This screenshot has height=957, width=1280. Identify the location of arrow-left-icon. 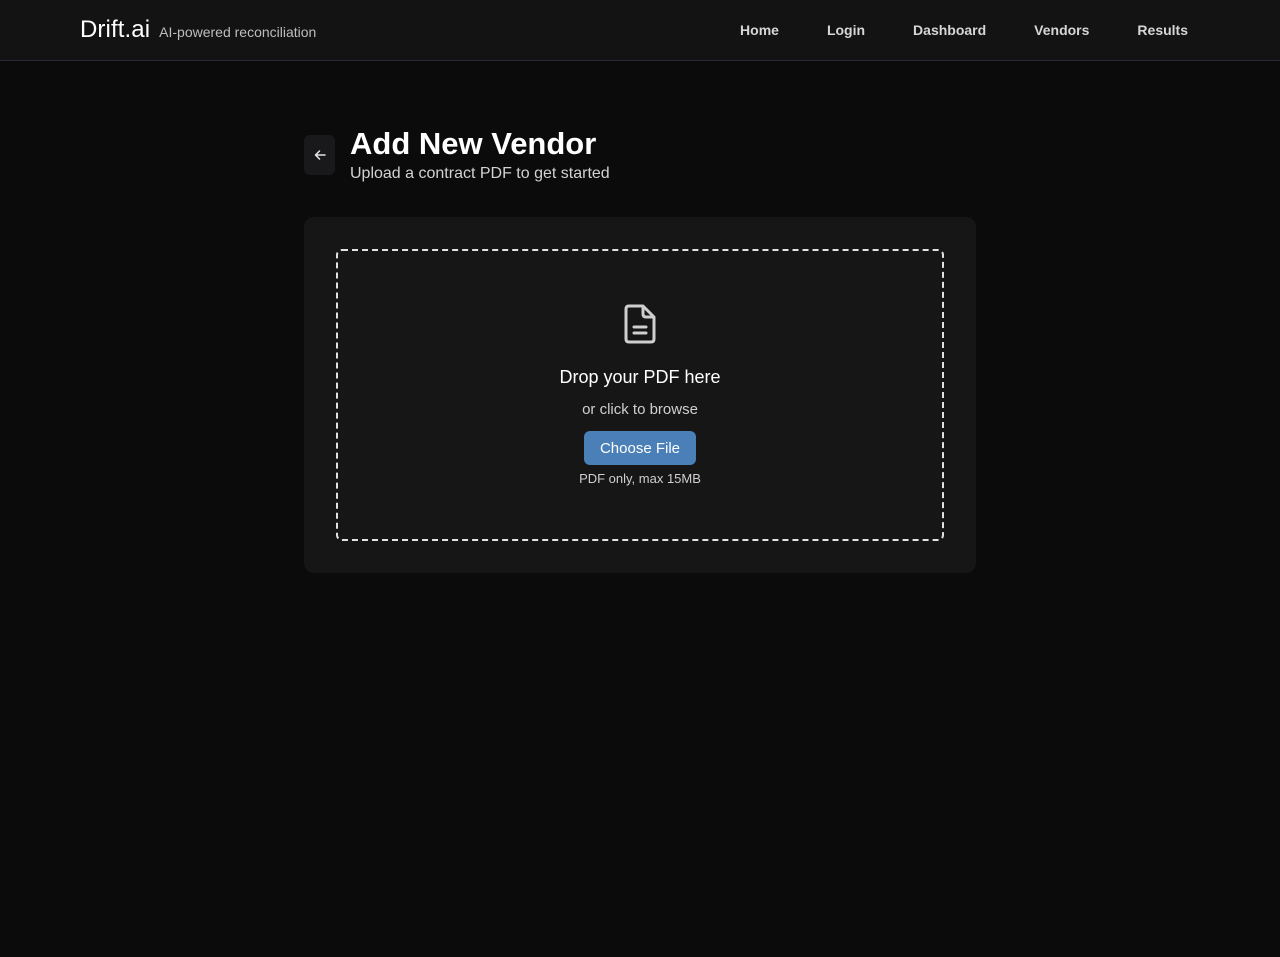
(320, 155).